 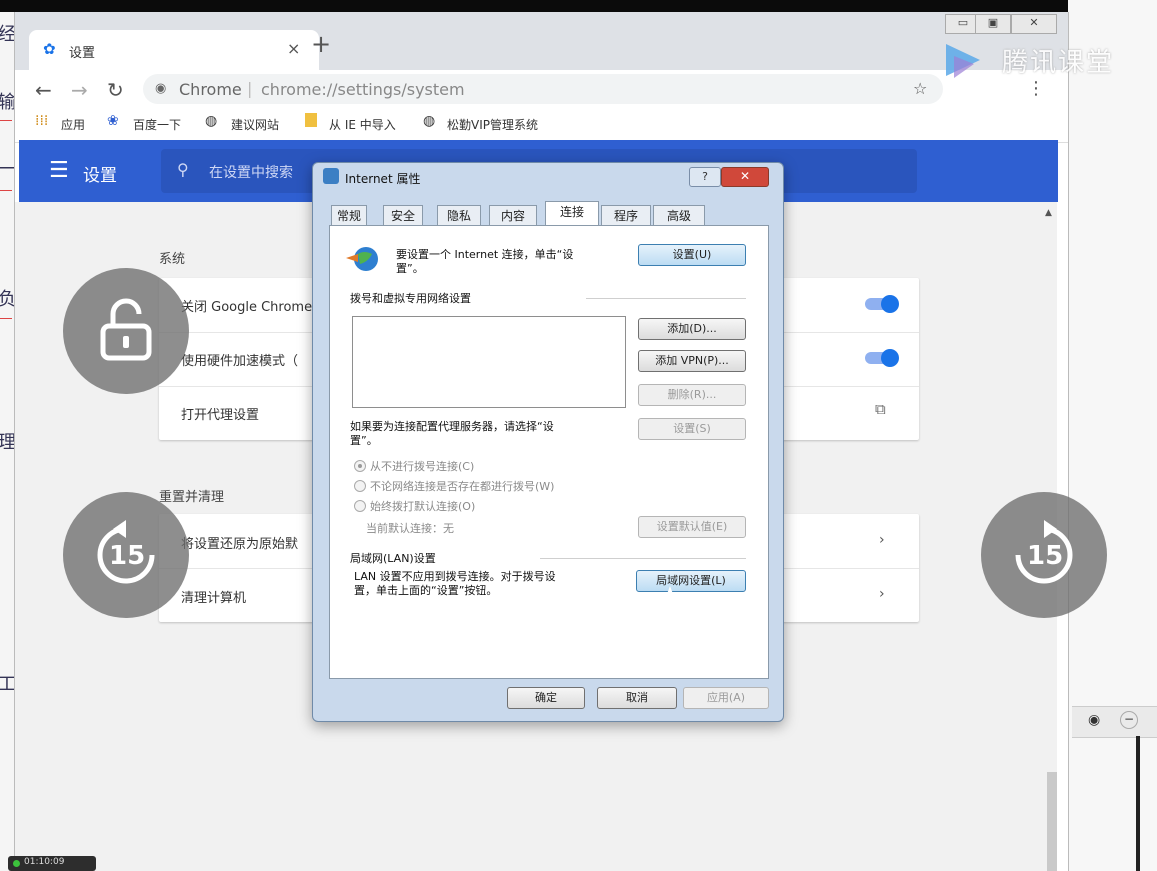 What do you see at coordinates (880, 409) in the screenshot?
I see `external-link-icon: ⧉` at bounding box center [880, 409].